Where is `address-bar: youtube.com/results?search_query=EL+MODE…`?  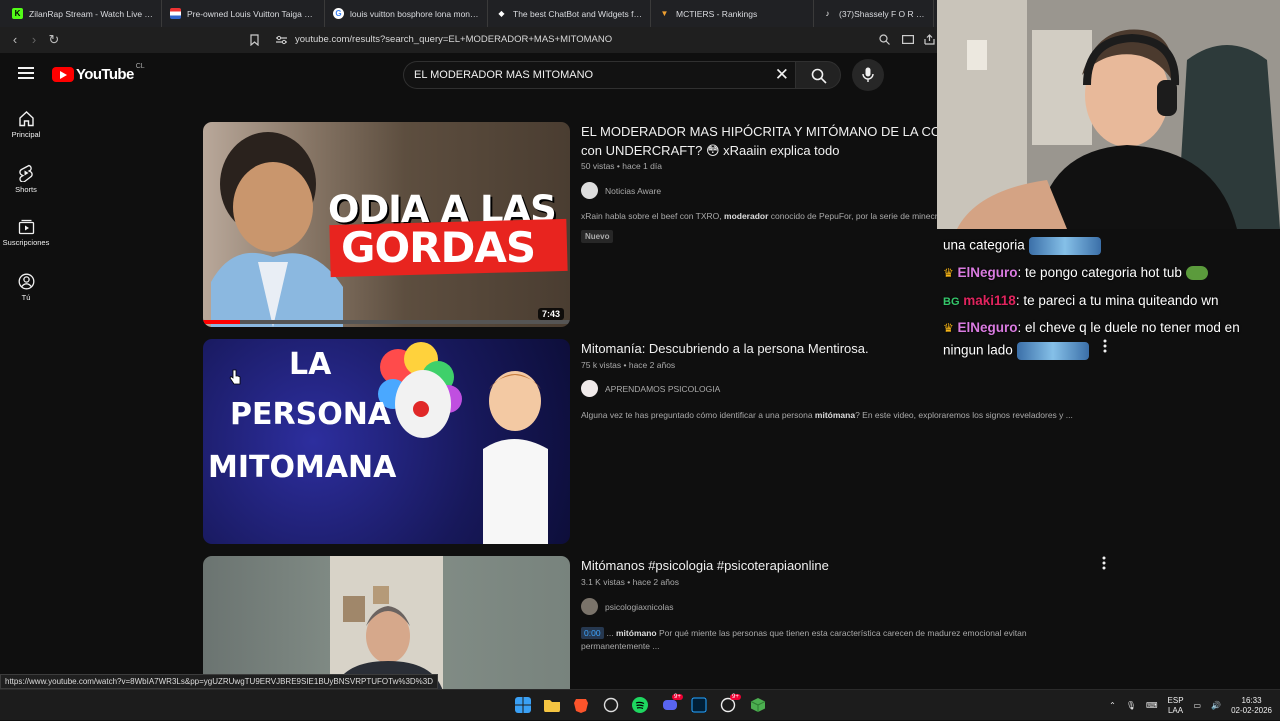 address-bar: youtube.com/results?search_query=EL+MODE… is located at coordinates (594, 40).